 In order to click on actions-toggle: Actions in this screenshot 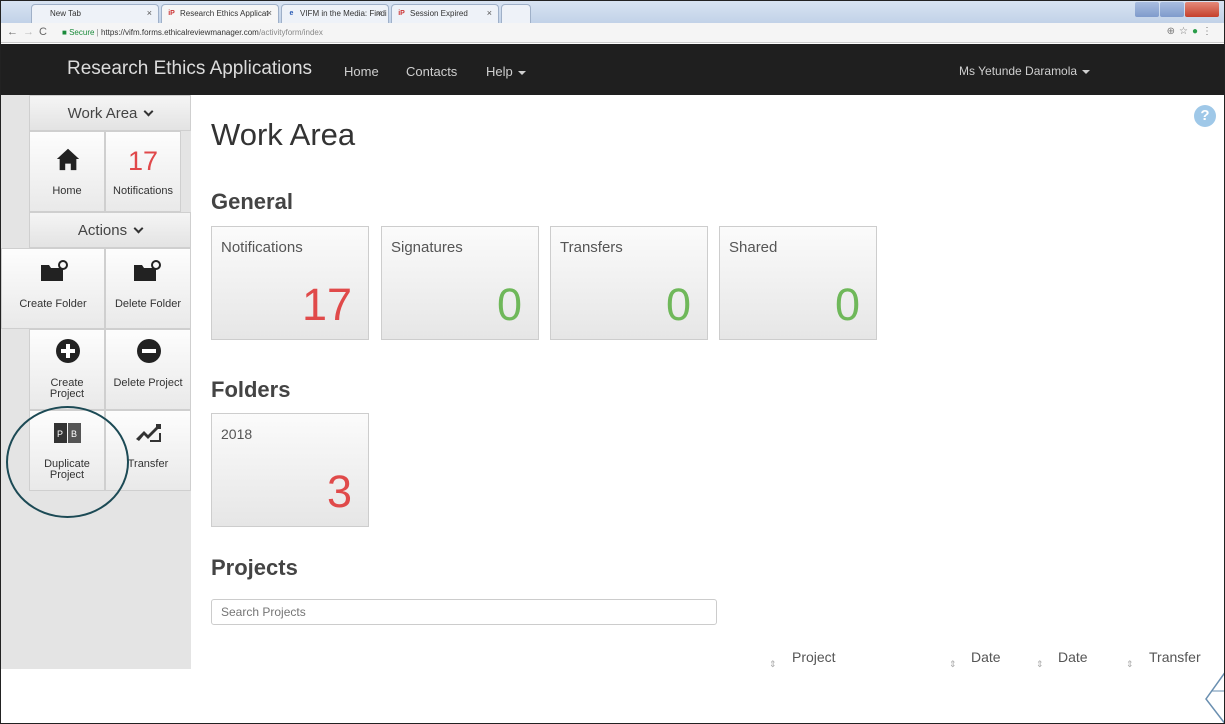, I will do `click(110, 230)`.